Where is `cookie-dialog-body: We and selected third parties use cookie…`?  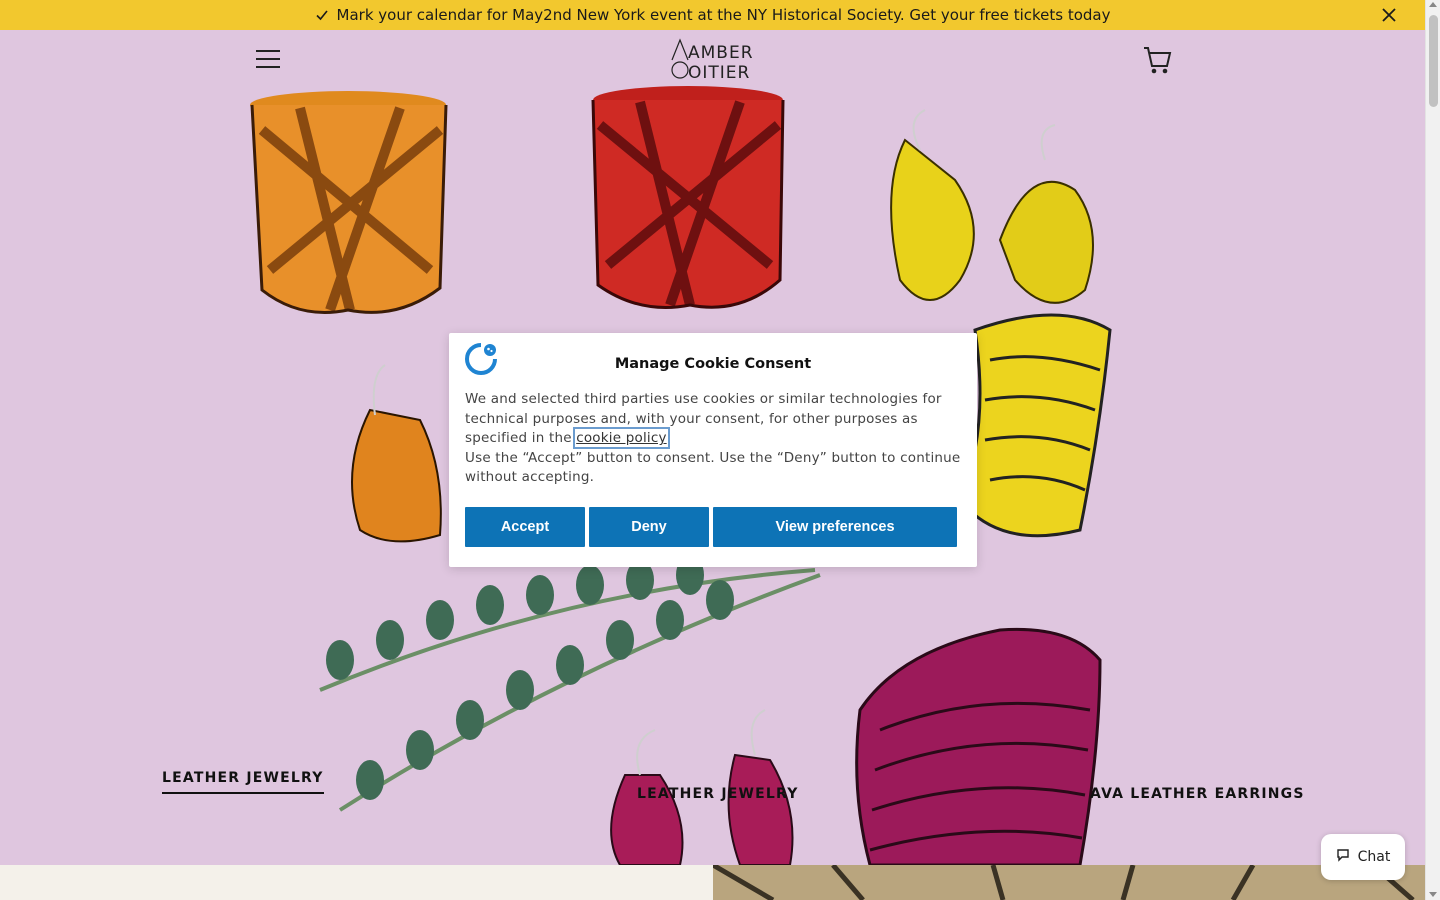
cookie-dialog-body: We and selected third parties use cookie… is located at coordinates (715, 439).